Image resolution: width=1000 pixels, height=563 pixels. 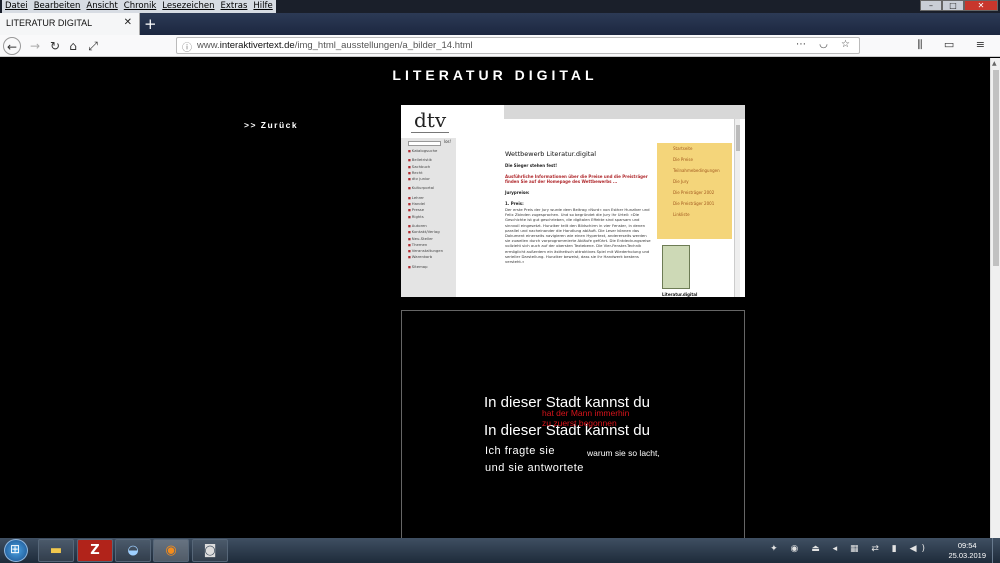 I want to click on firefox-taskbar-icon: ◉, so click(x=171, y=550).